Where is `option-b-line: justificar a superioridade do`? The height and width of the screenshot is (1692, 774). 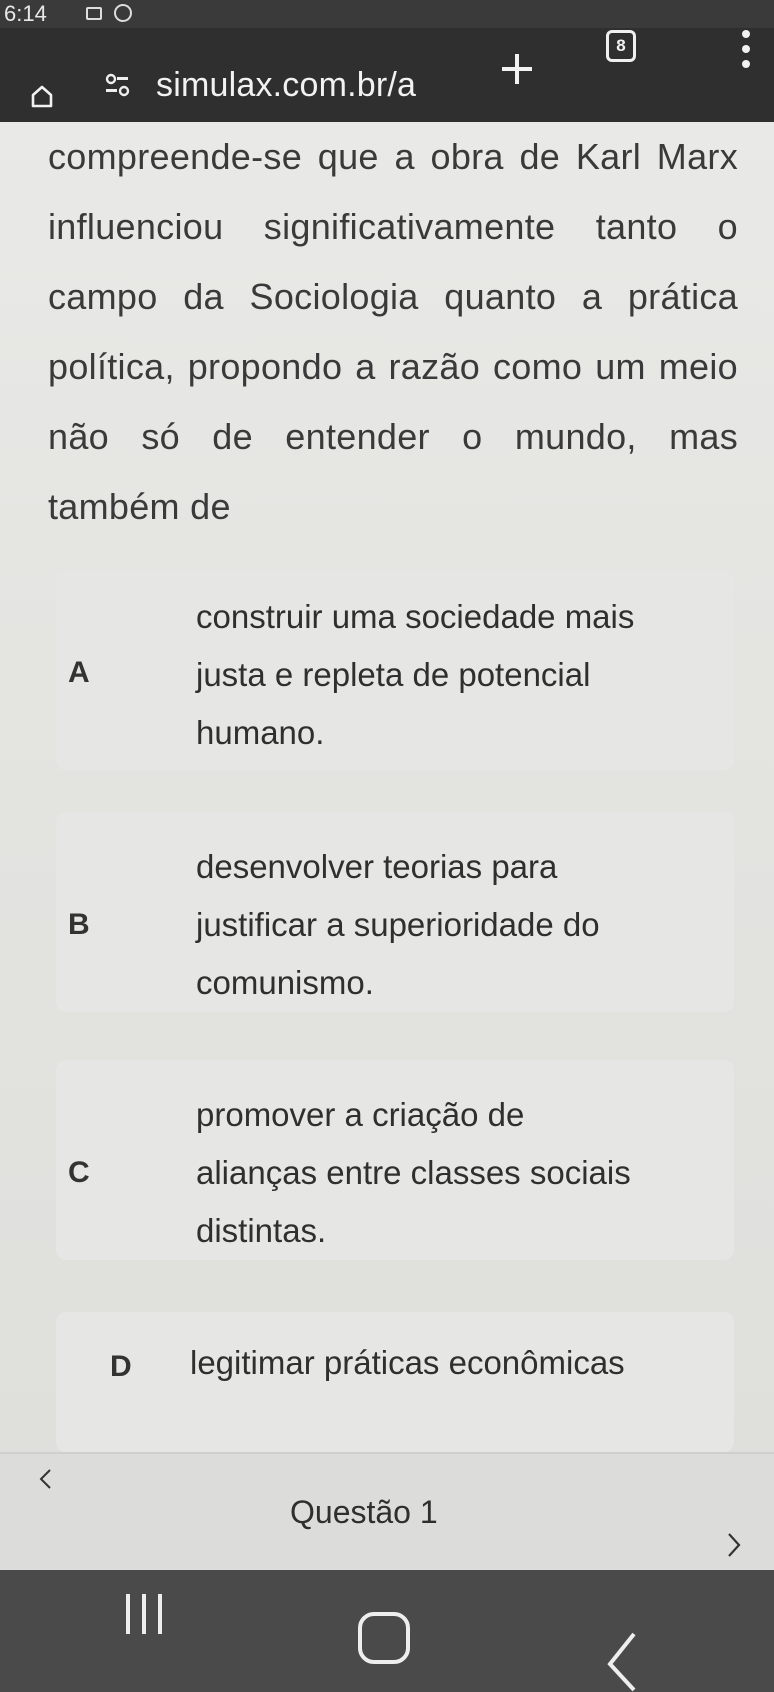
option-b-line: justificar a superioridade do is located at coordinates (398, 924).